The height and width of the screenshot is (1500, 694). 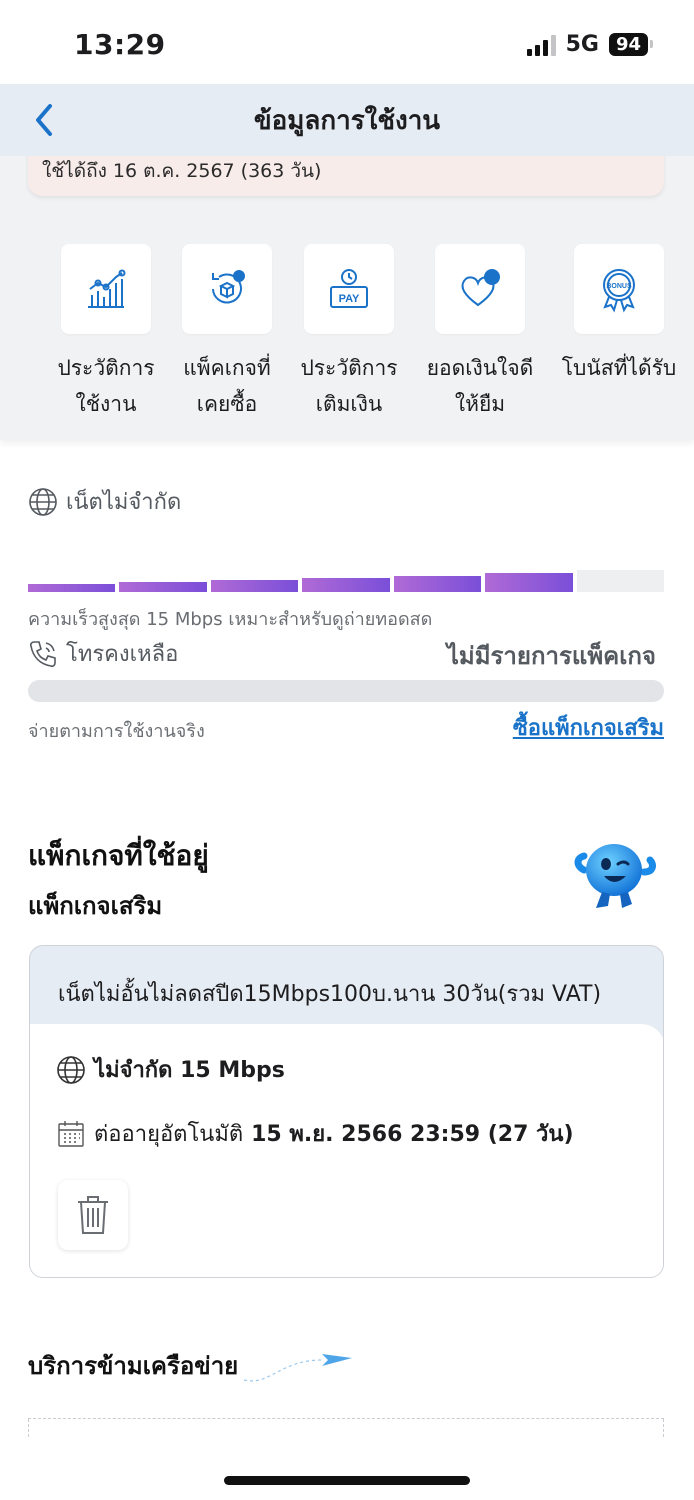 I want to click on quick-label-line2: ให้ยืม, so click(x=480, y=404).